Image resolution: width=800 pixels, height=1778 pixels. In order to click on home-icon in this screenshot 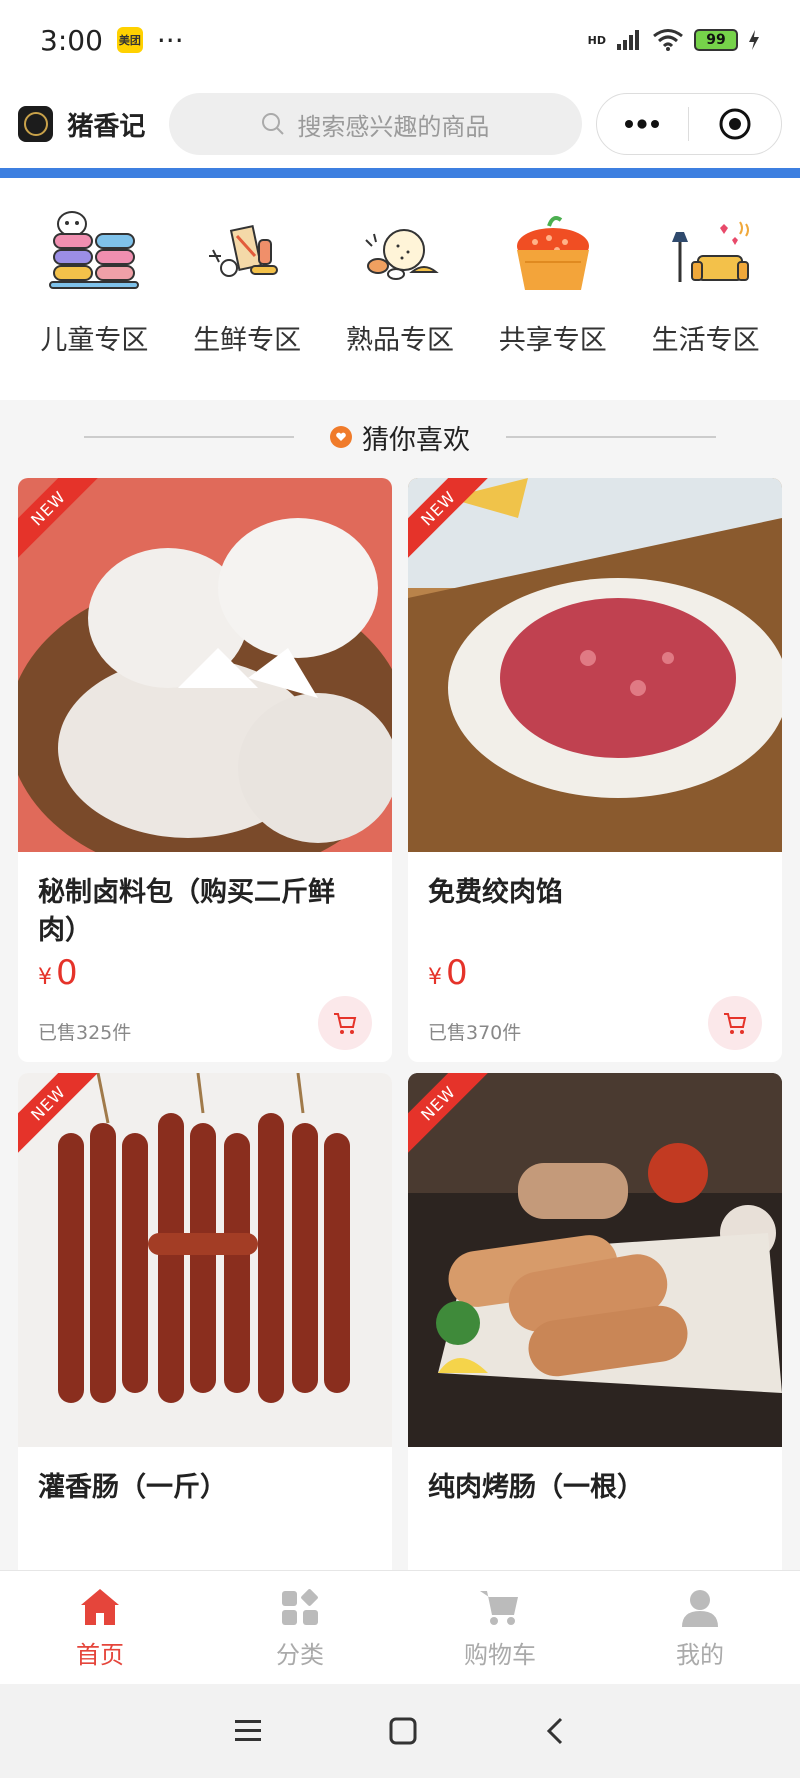, I will do `click(100, 1606)`.